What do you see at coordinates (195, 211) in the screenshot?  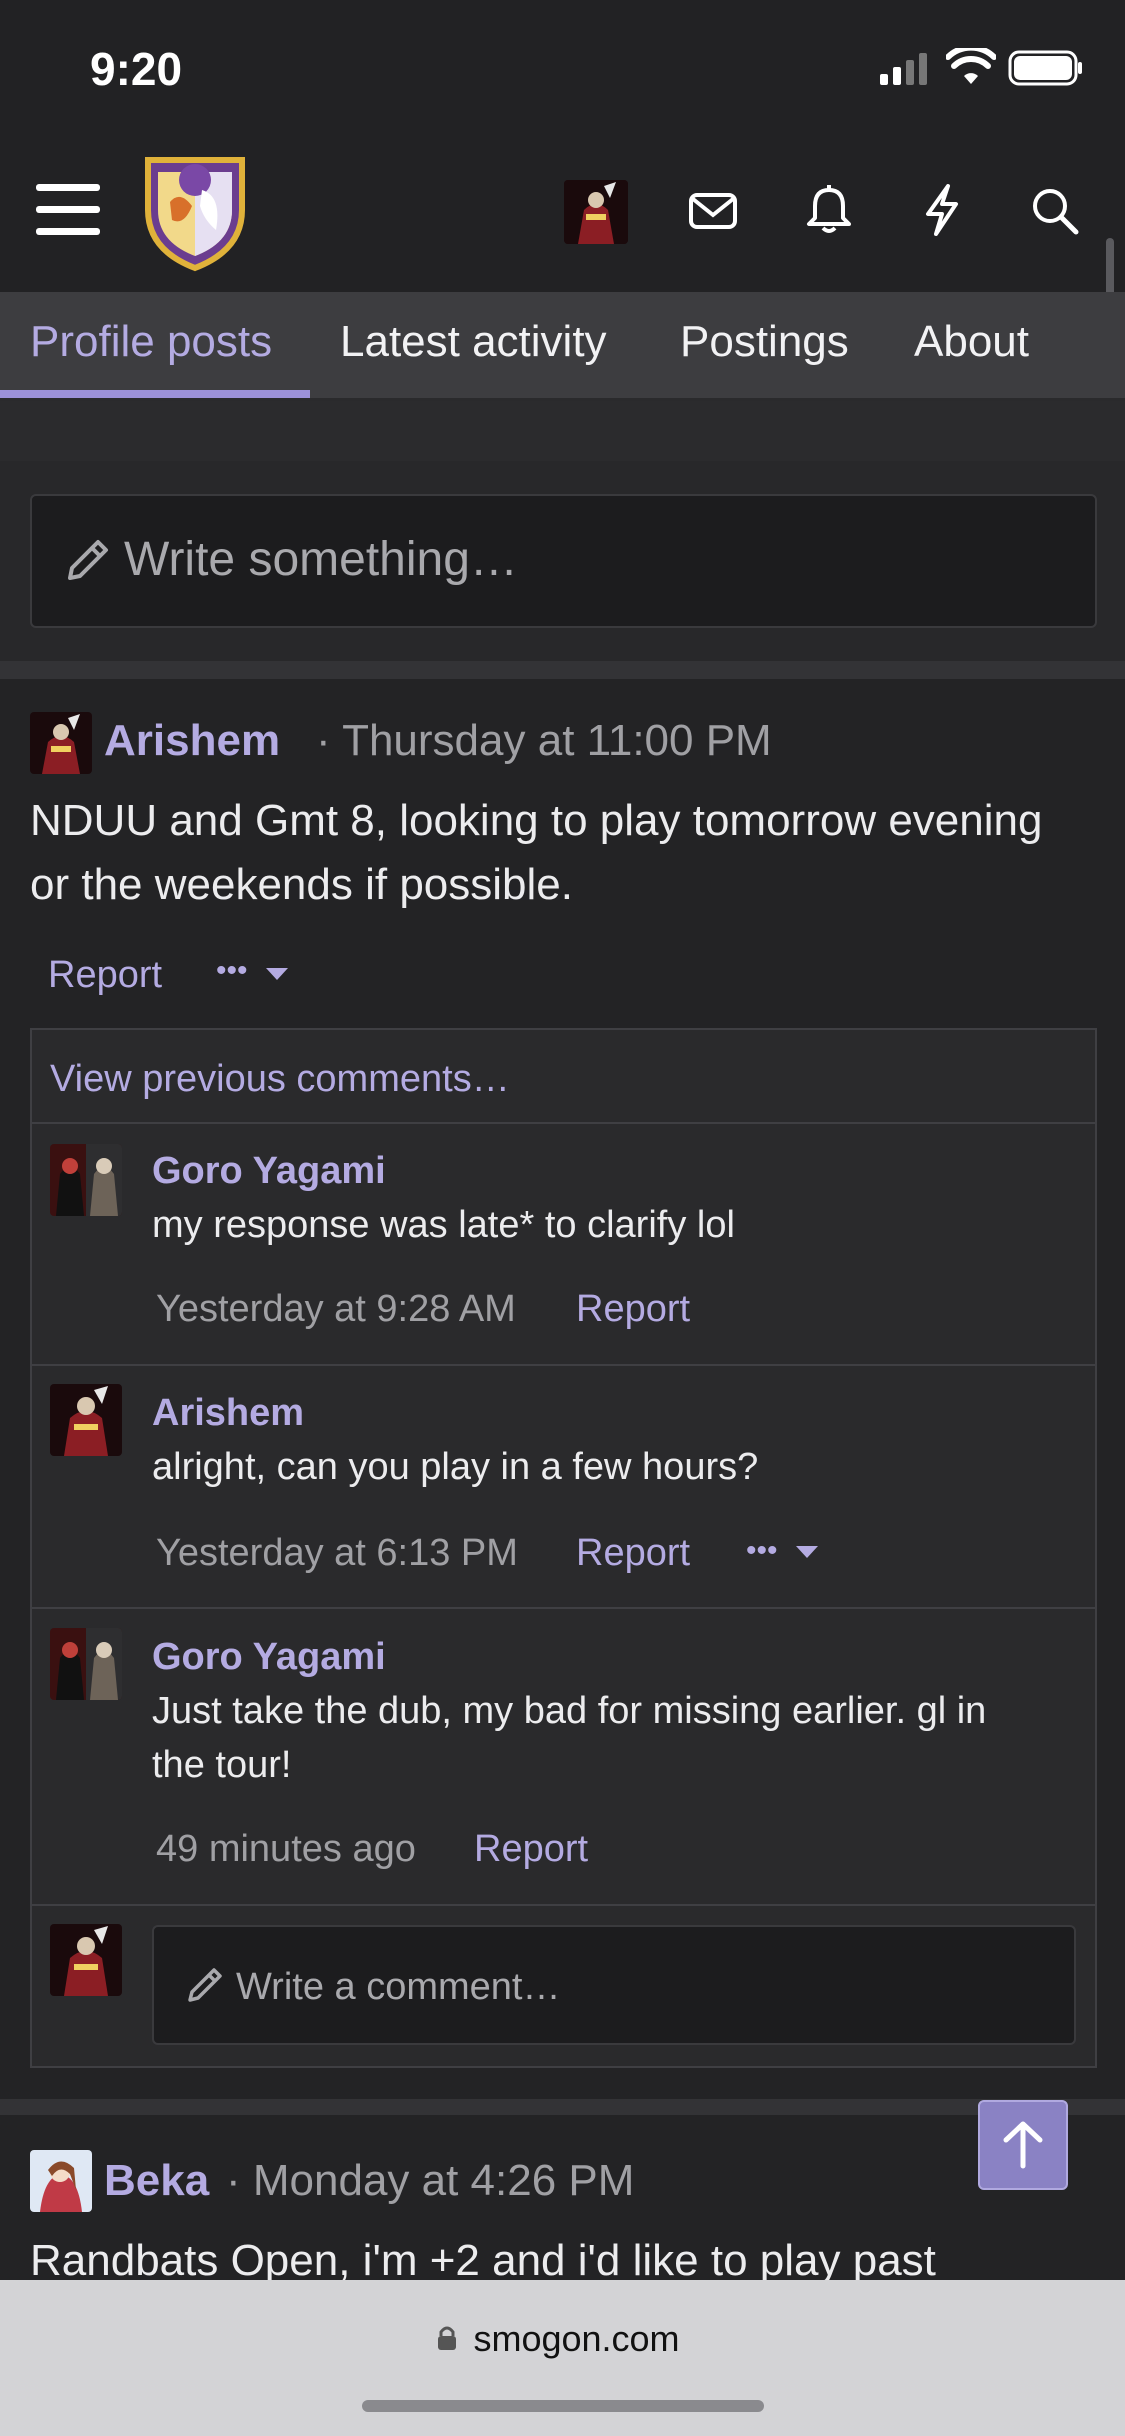 I see `site-logo` at bounding box center [195, 211].